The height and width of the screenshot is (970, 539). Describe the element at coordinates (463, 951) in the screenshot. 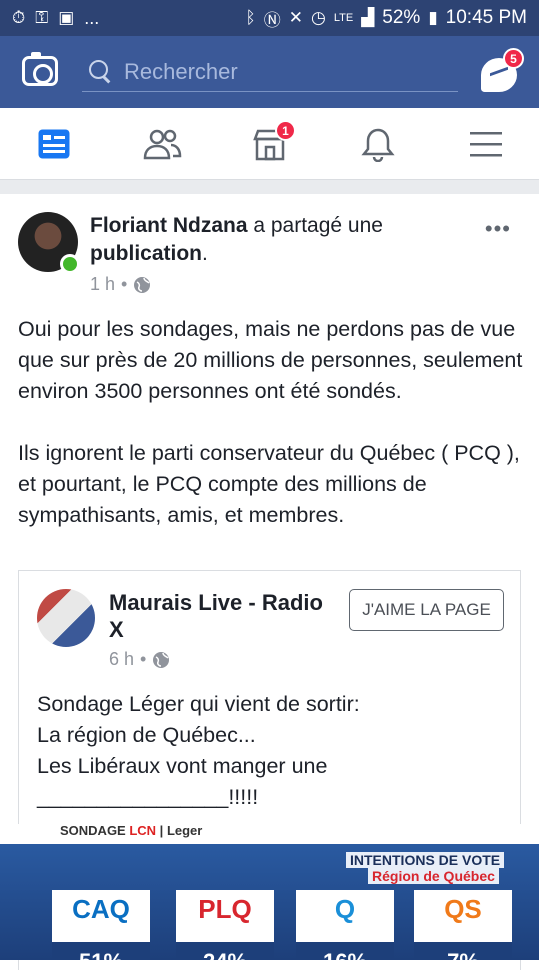

I see `qs-percent: 7%` at that location.